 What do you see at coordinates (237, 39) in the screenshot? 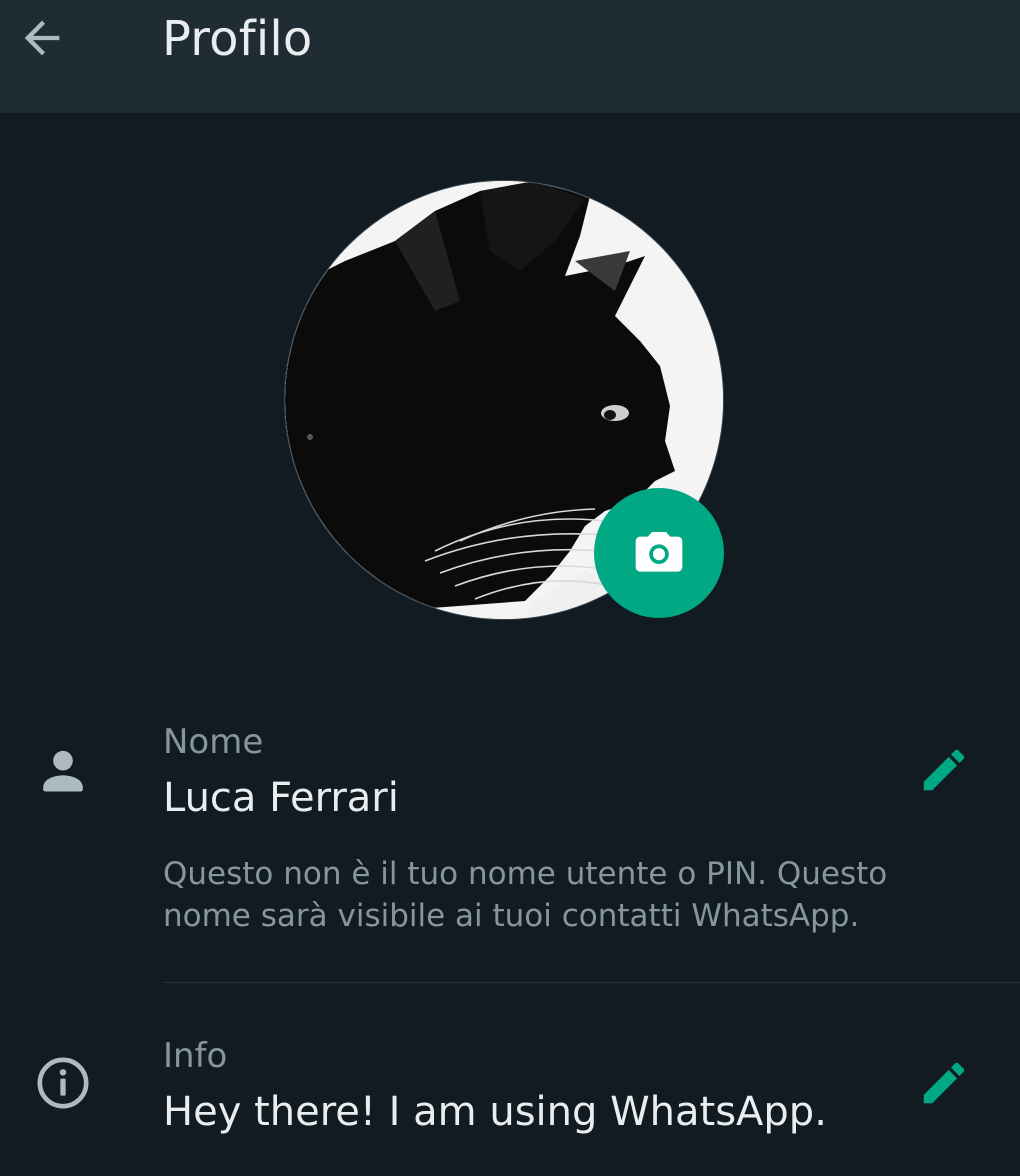
I see `page-title: Profilo` at bounding box center [237, 39].